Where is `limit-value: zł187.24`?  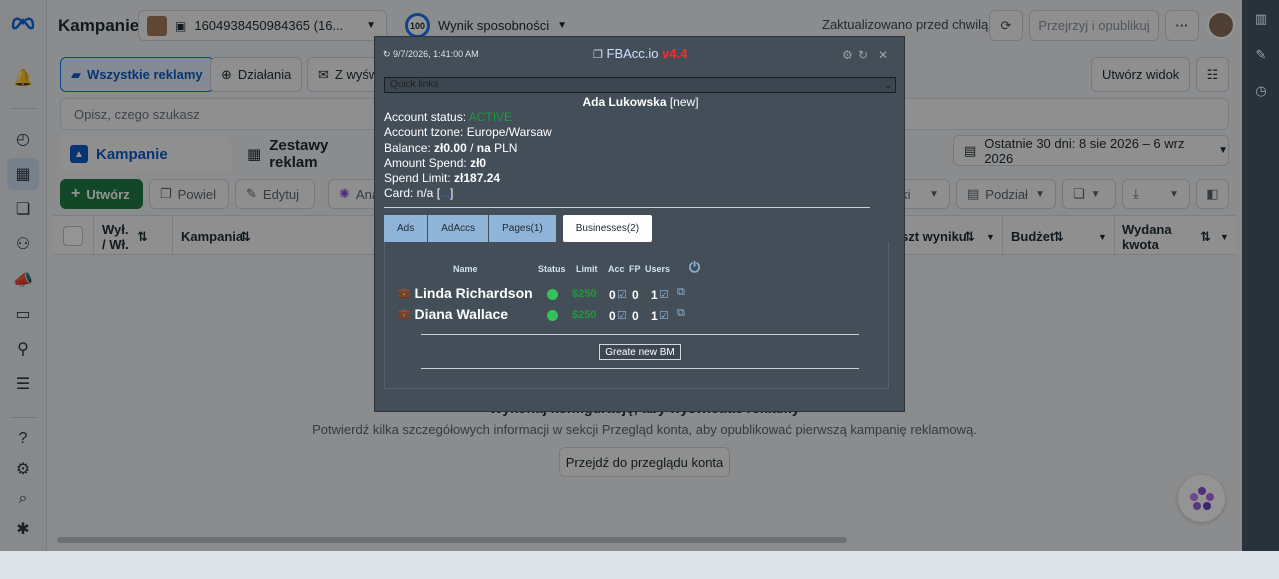
limit-value: zł187.24 is located at coordinates (477, 178).